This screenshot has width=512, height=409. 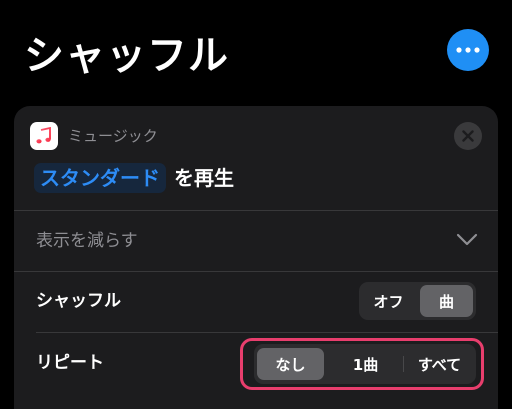 I want to click on more-options-button, so click(x=468, y=50).